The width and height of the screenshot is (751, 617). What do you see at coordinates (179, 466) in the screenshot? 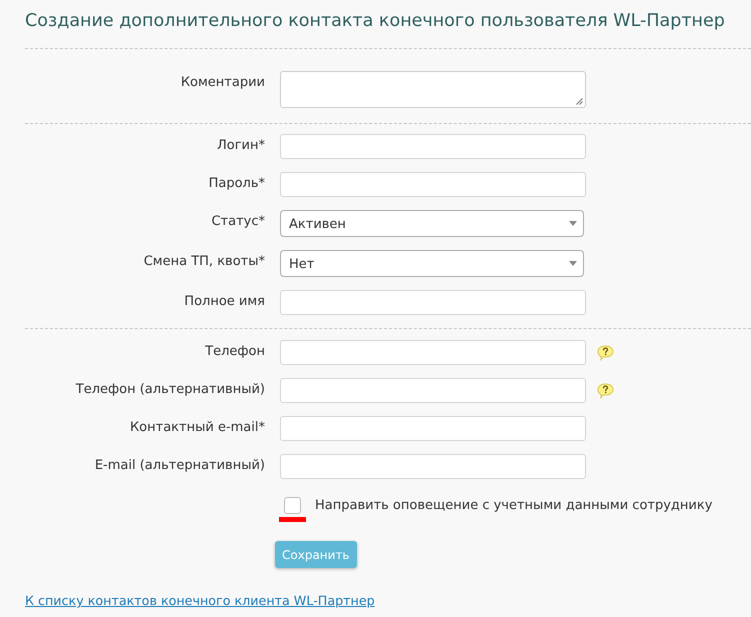
I see `field-label: E-mail (альтернативный)` at bounding box center [179, 466].